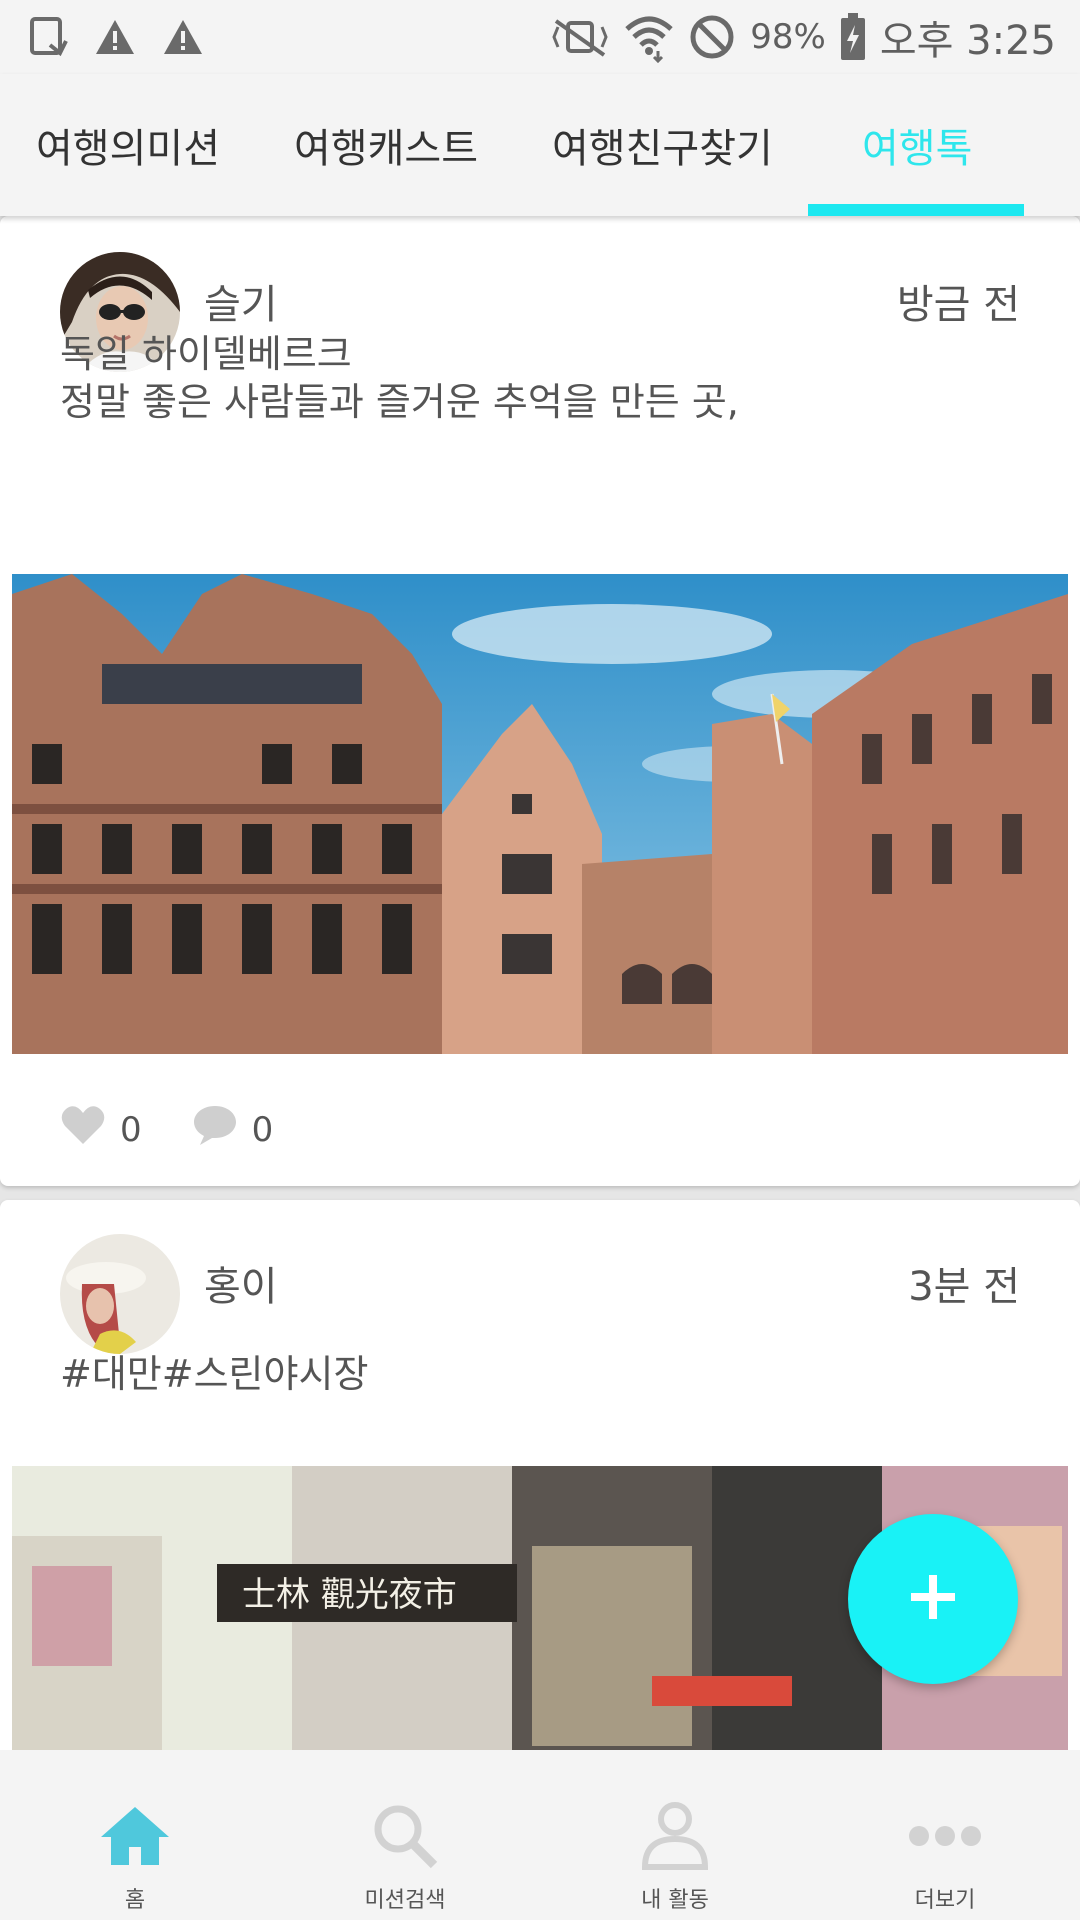  I want to click on post-timestamp: 방금 전, so click(958, 305).